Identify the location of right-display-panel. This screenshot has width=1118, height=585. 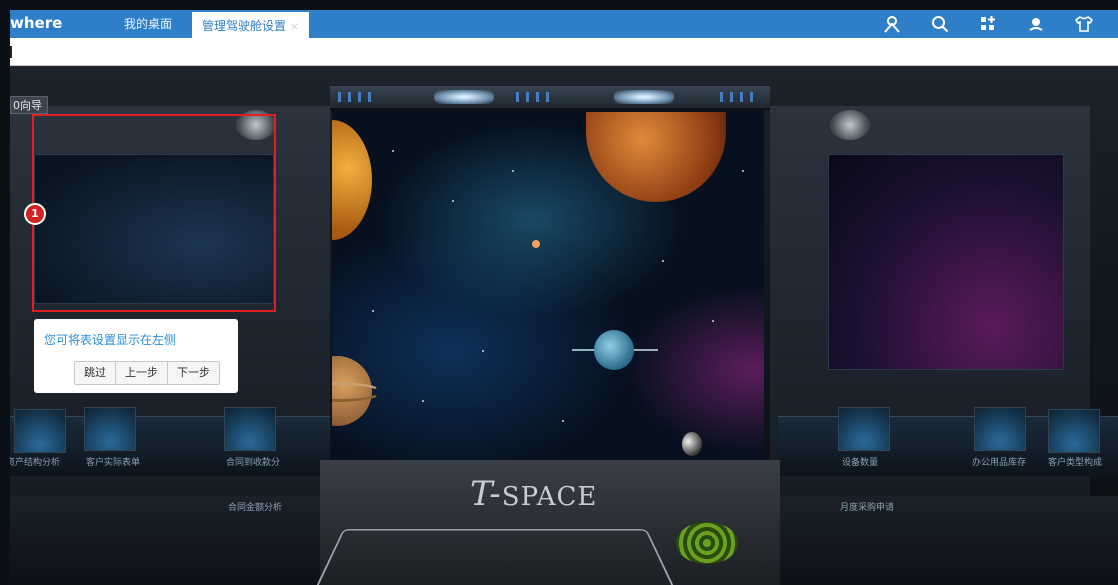
(946, 262).